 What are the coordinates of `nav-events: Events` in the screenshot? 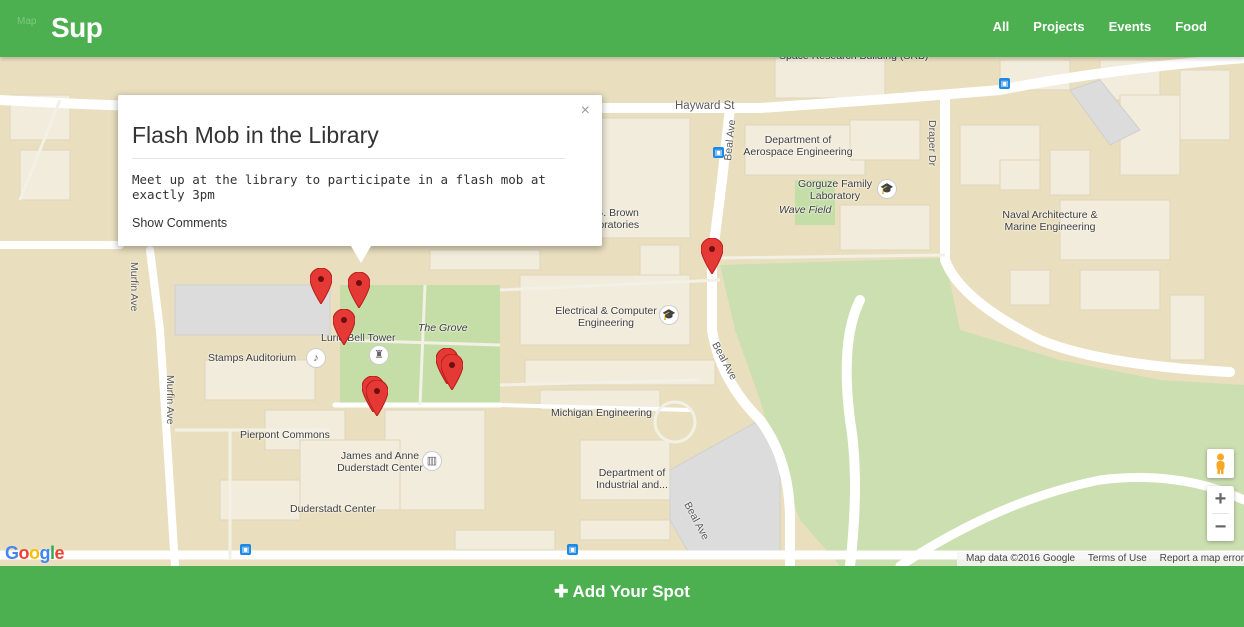 It's located at (1130, 26).